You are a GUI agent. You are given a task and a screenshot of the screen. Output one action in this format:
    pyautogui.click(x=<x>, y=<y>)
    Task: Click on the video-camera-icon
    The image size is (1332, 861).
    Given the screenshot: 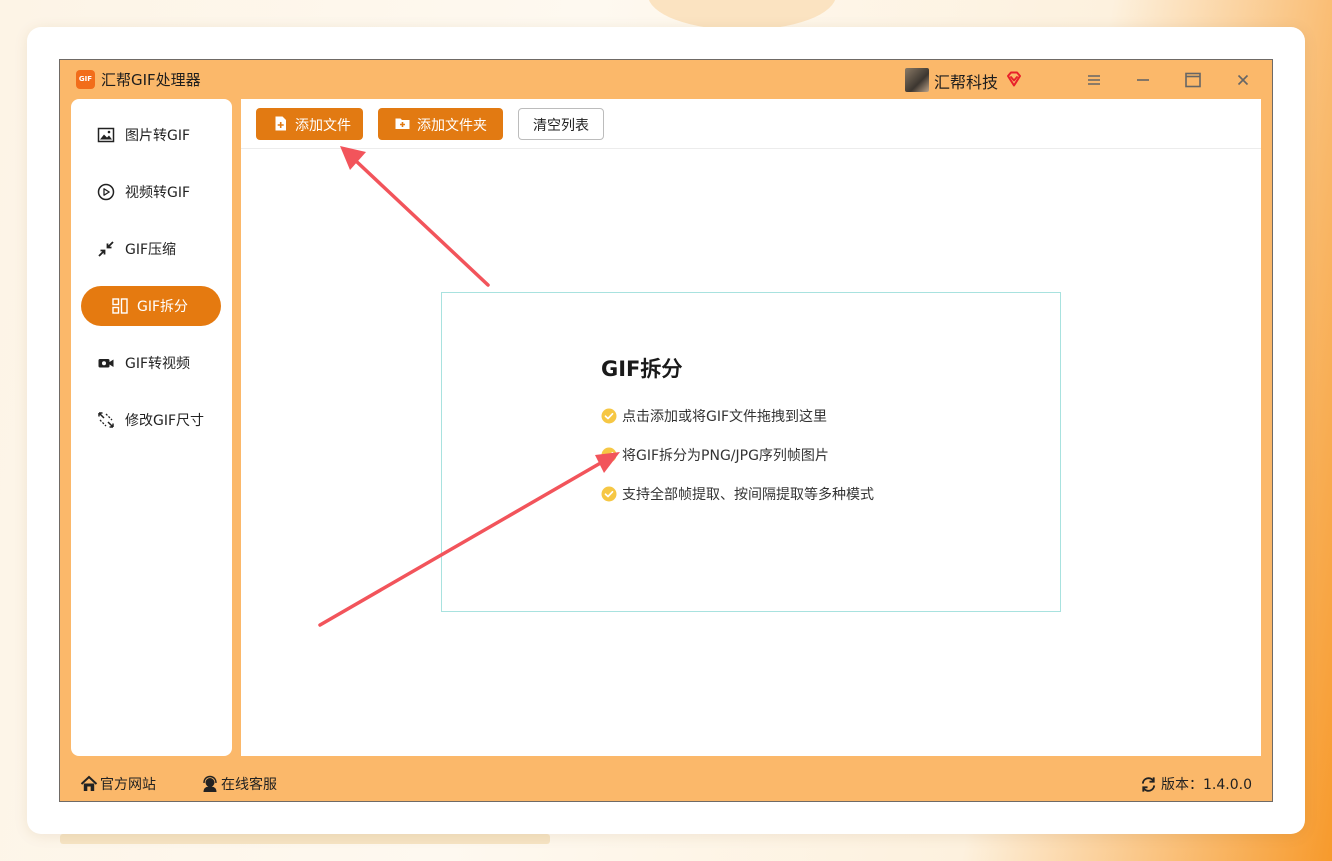 What is the action you would take?
    pyautogui.click(x=106, y=363)
    